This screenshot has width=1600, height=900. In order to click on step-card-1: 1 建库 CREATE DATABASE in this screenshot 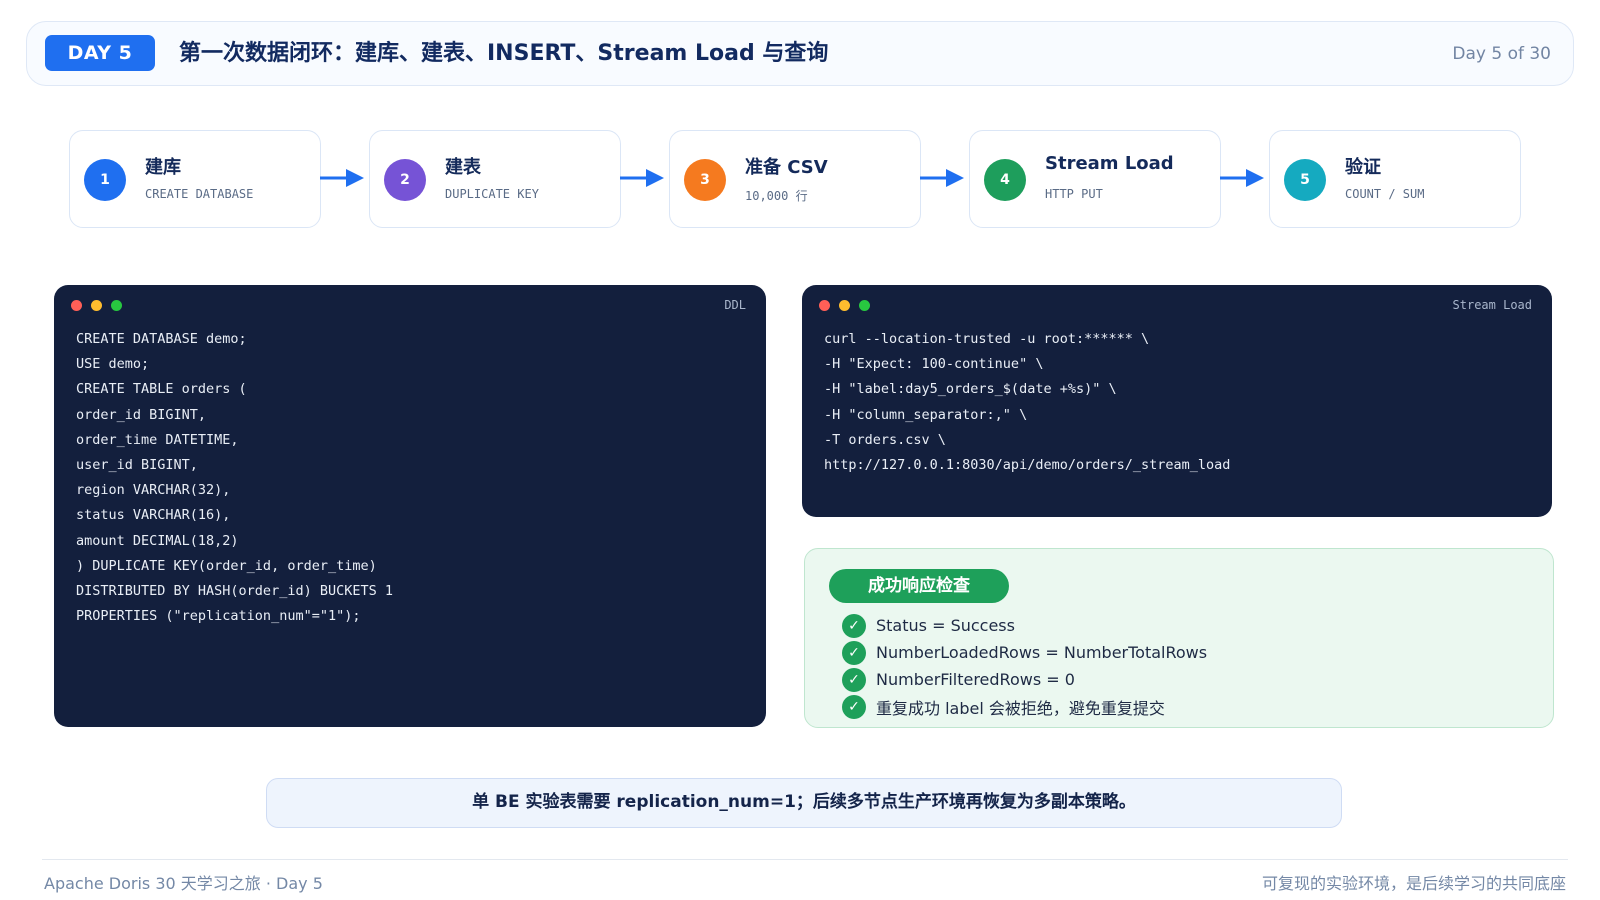, I will do `click(195, 179)`.